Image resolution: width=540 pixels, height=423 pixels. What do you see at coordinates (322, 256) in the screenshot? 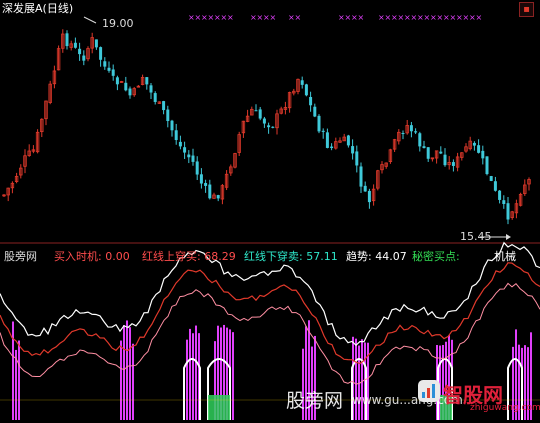
I see `value-red-cross-down: 57.11` at bounding box center [322, 256].